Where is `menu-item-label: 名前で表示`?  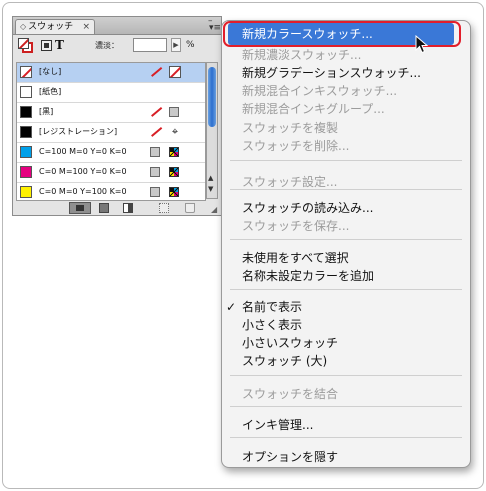 menu-item-label: 名前で表示 is located at coordinates (272, 307).